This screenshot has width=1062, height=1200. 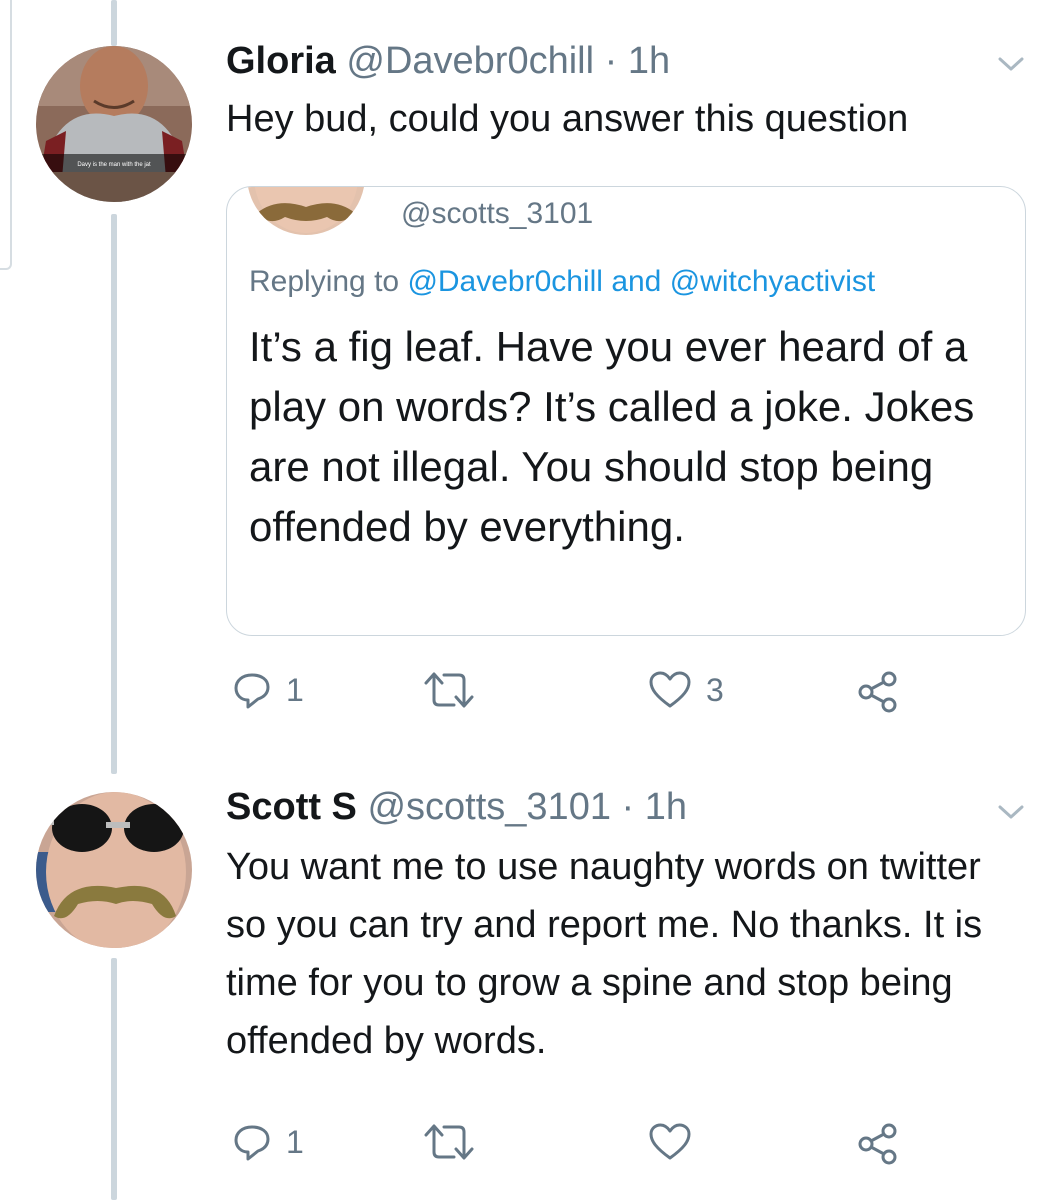 What do you see at coordinates (773, 281) in the screenshot?
I see `reply-mention-2: @witchyactivist` at bounding box center [773, 281].